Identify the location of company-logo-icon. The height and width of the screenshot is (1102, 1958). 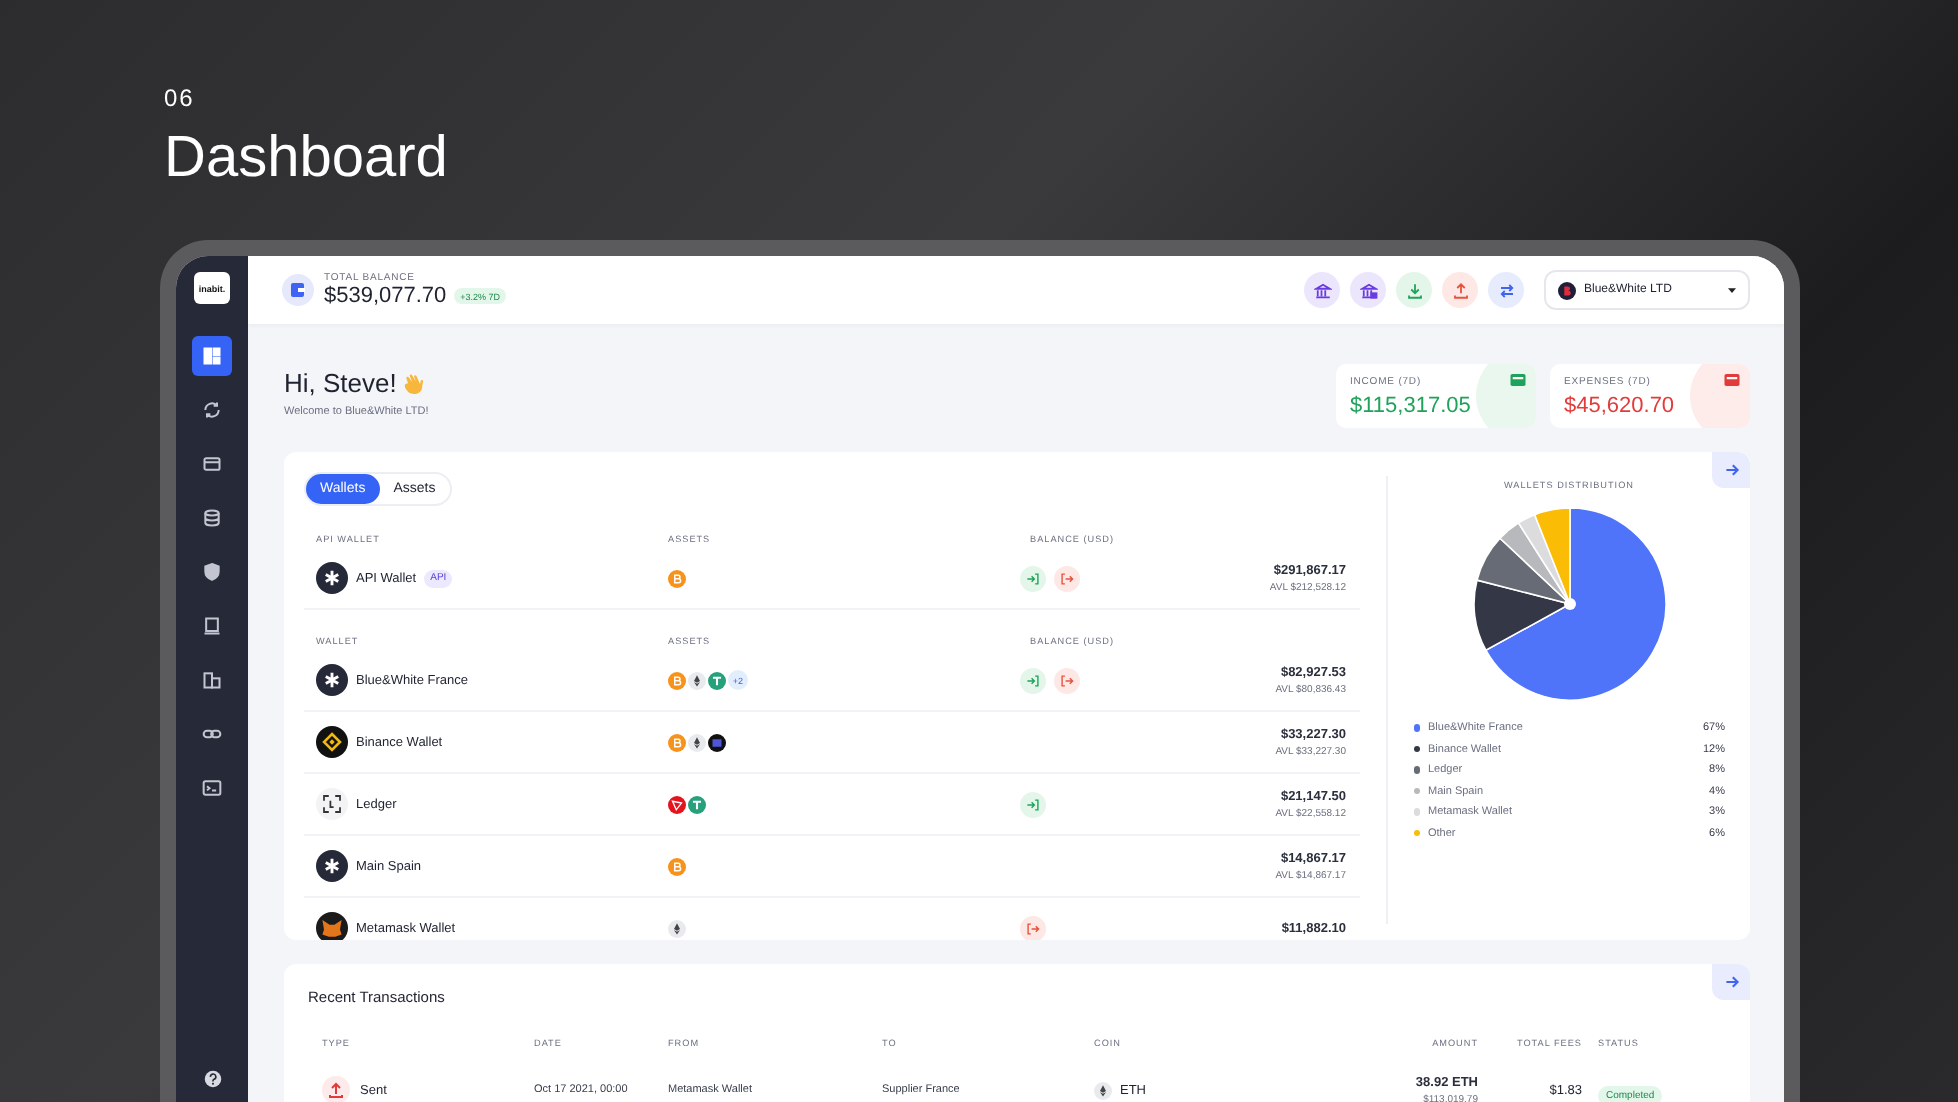
(1567, 290).